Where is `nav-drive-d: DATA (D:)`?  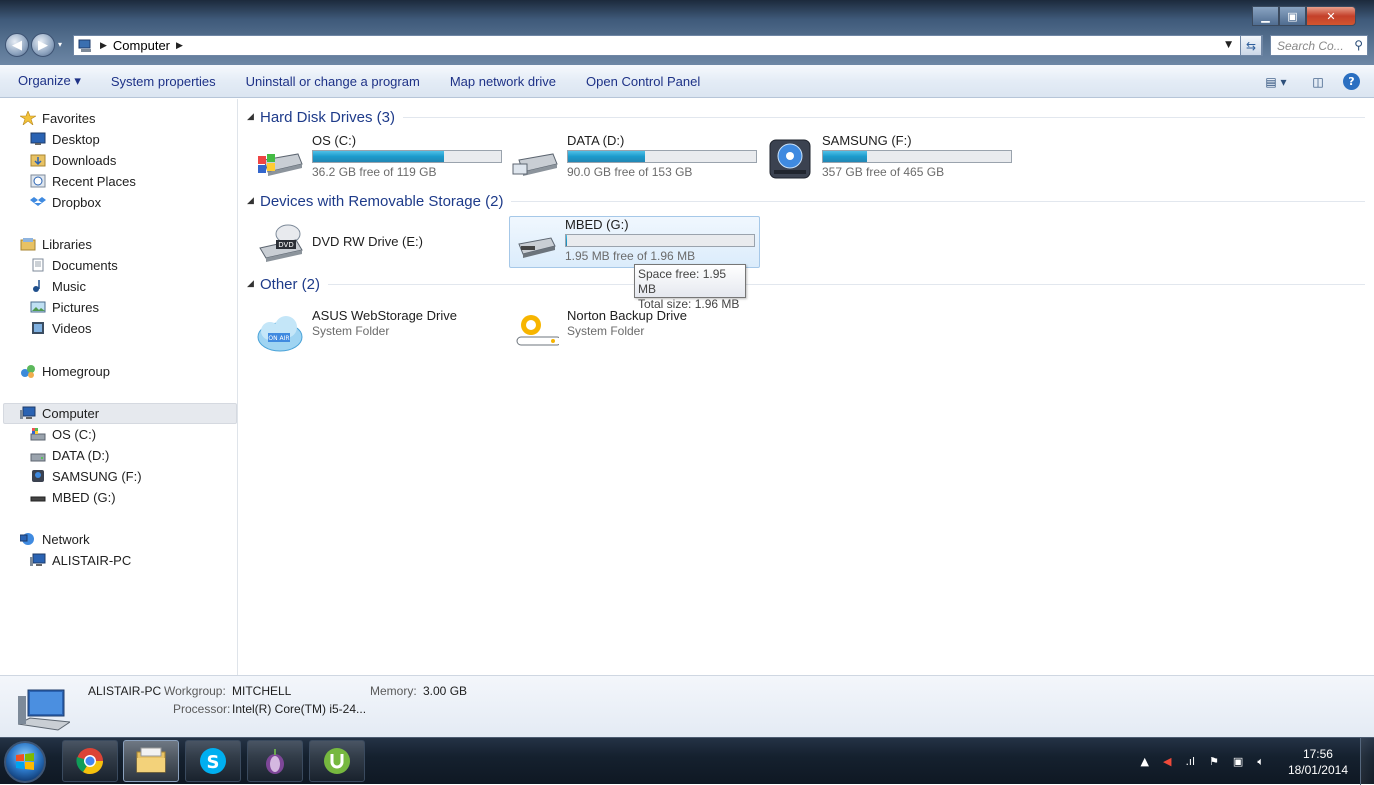
nav-drive-d: DATA (D:) is located at coordinates (69, 455).